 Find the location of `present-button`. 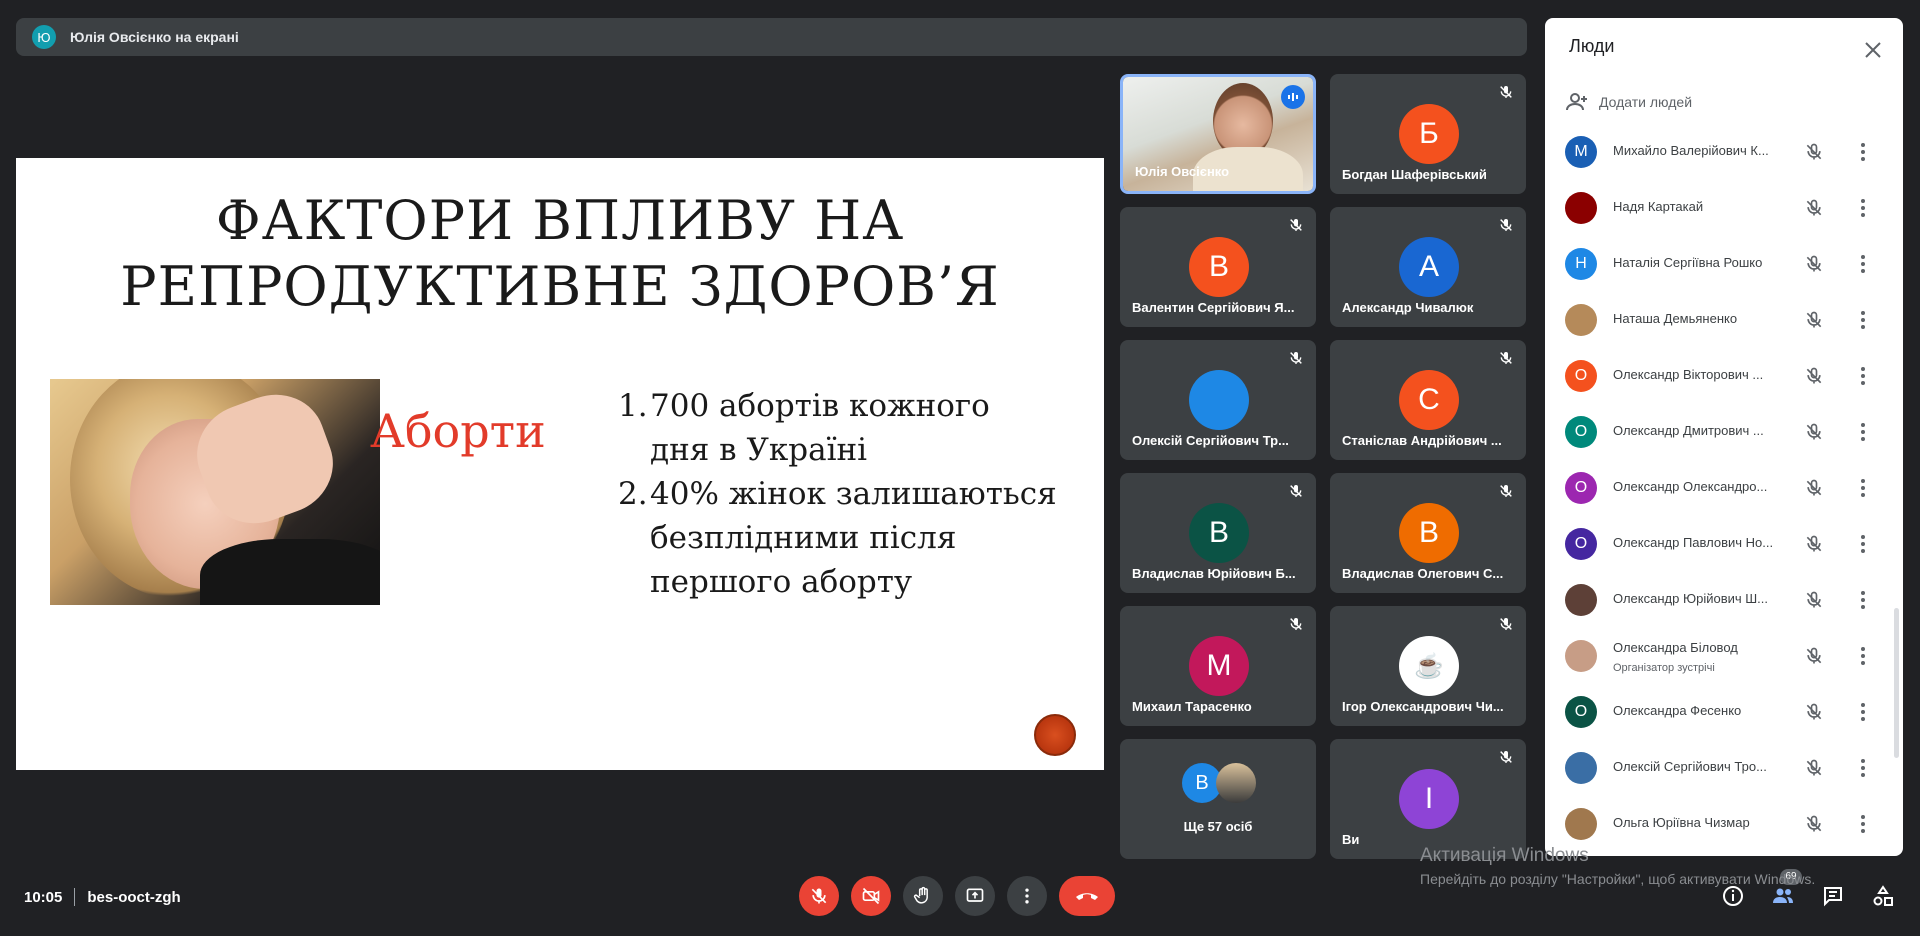

present-button is located at coordinates (975, 896).